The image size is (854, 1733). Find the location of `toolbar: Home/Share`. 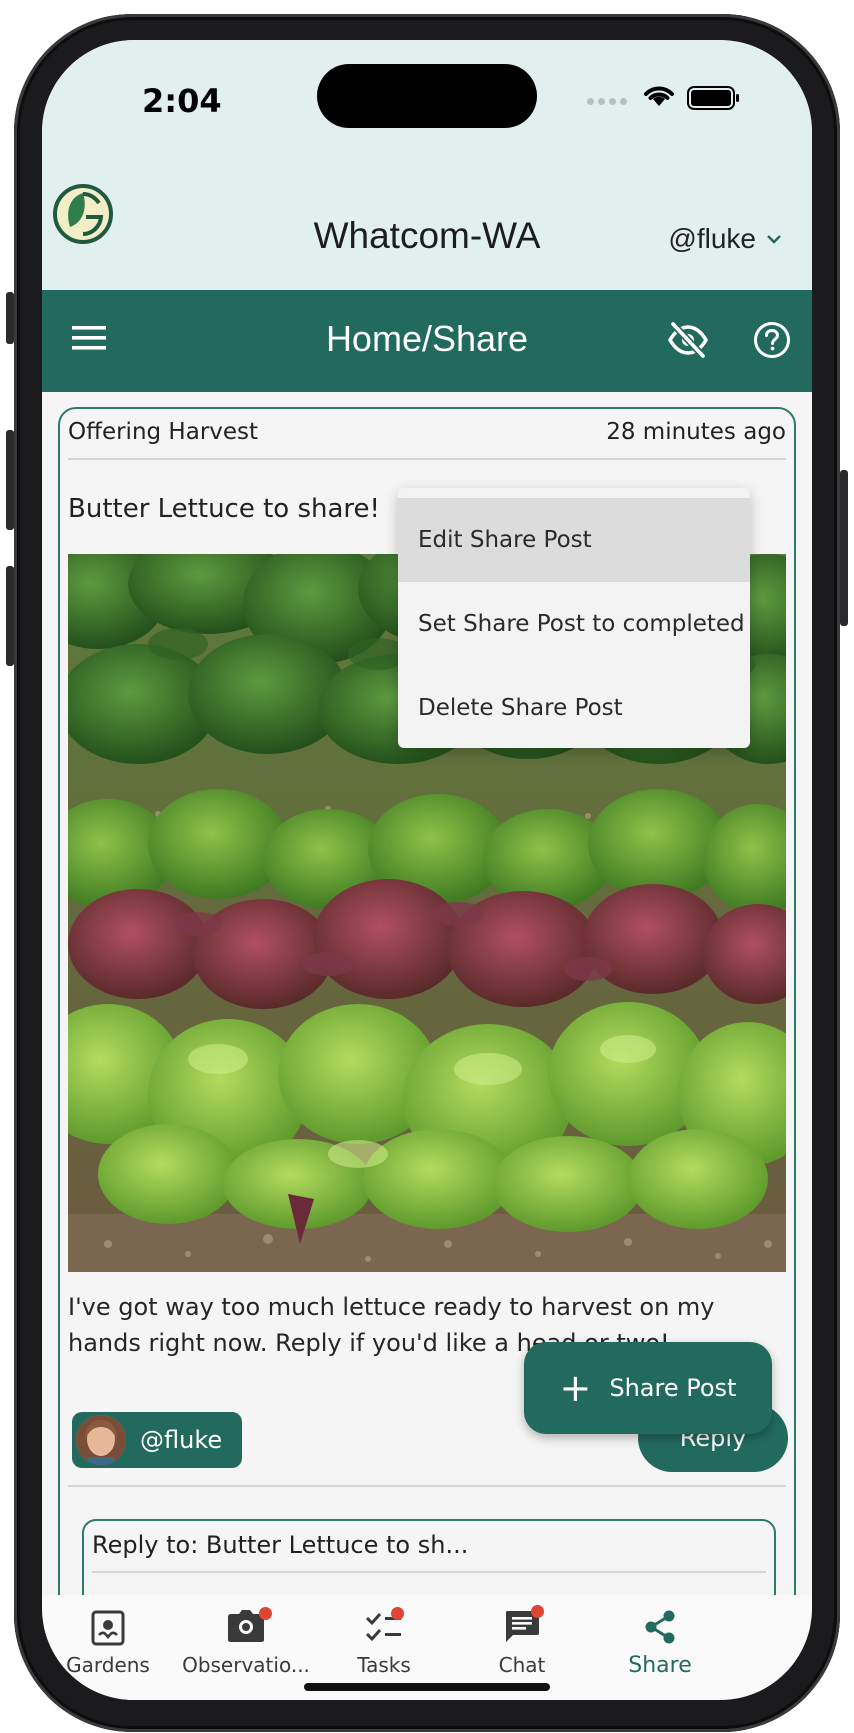

toolbar: Home/Share is located at coordinates (427, 341).